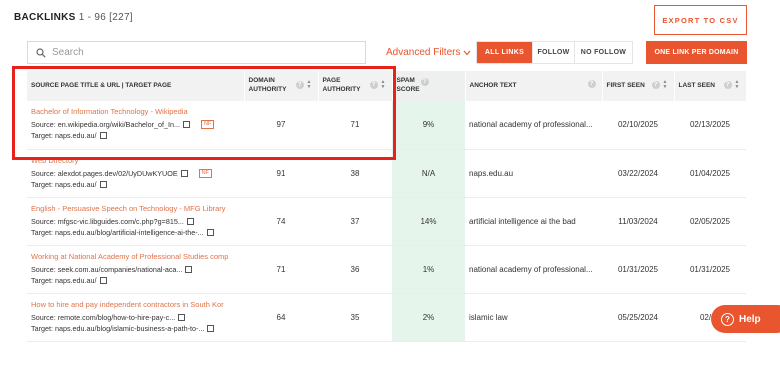  I want to click on last-seen-value: 01/31/2025, so click(710, 269).